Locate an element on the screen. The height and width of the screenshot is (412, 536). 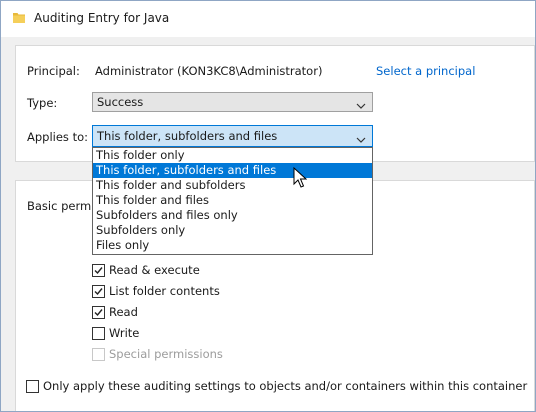
mouse-pointer-icon is located at coordinates (300, 177).